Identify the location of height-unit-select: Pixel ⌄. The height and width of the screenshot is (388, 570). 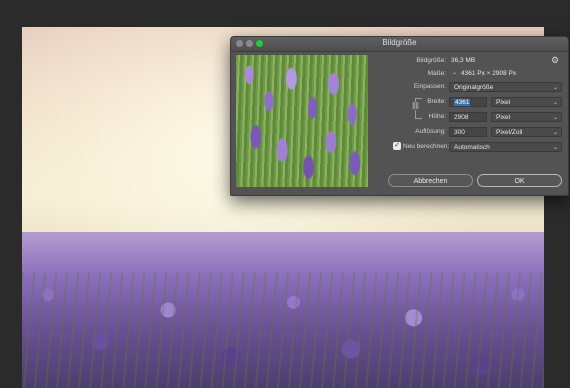
(526, 117).